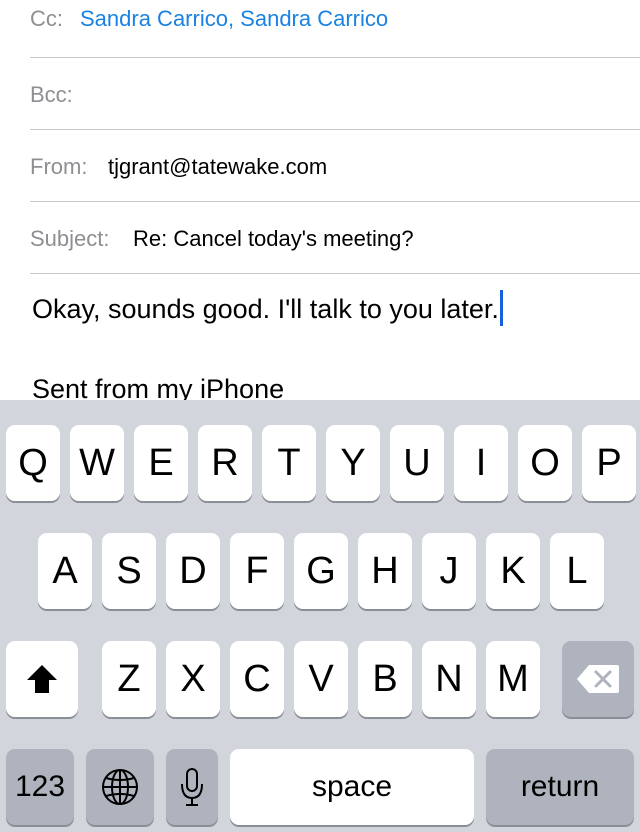  I want to click on key-t: T, so click(289, 463).